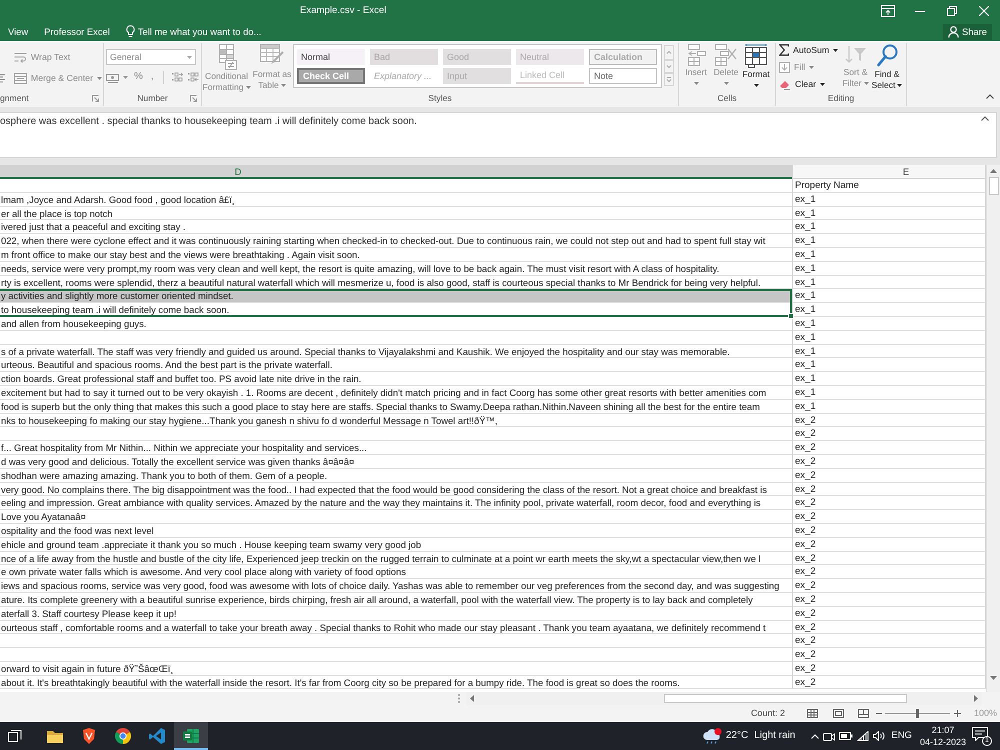  I want to click on close-icon, so click(984, 11).